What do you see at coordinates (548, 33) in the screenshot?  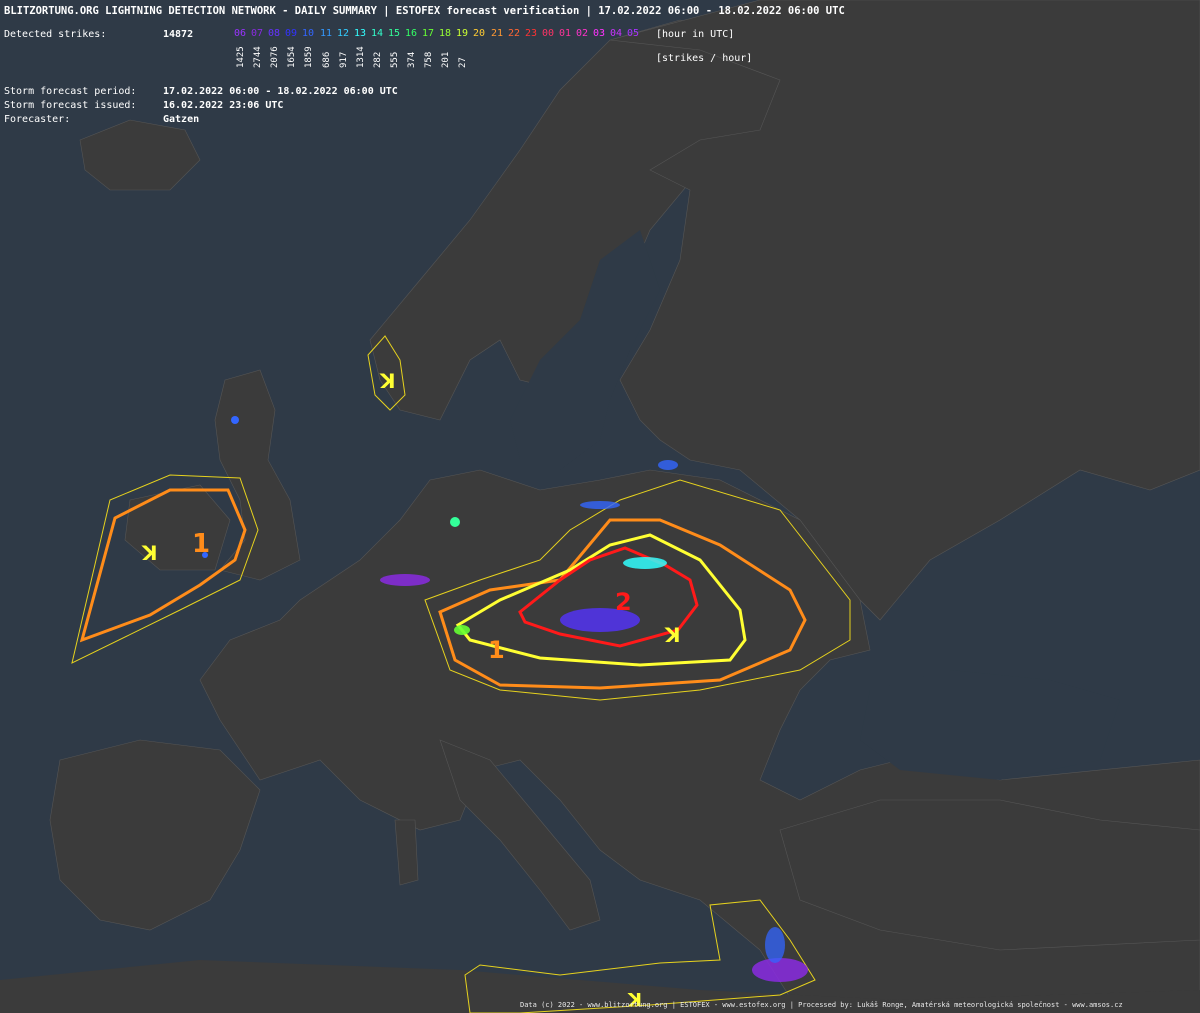 I see `hour-00: 00` at bounding box center [548, 33].